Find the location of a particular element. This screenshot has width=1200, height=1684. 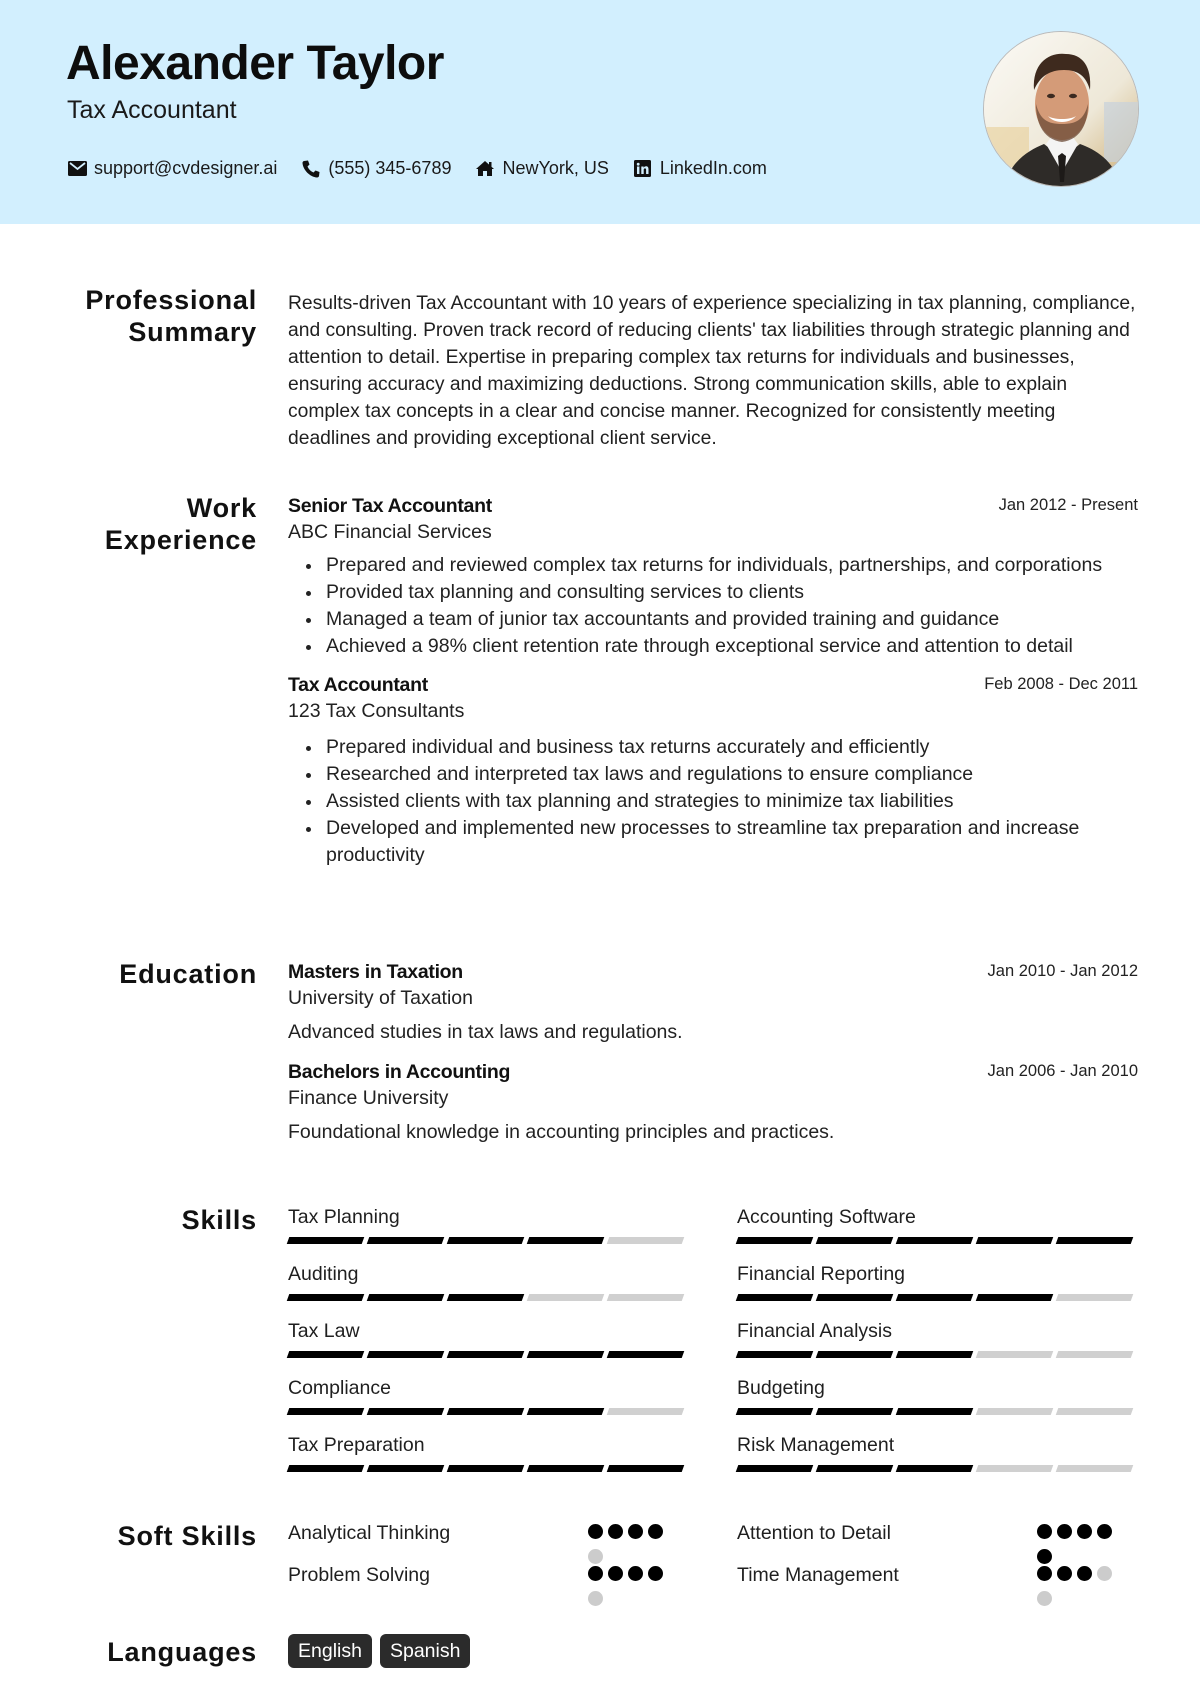

skill-name: Tax Preparation is located at coordinates (356, 1445).